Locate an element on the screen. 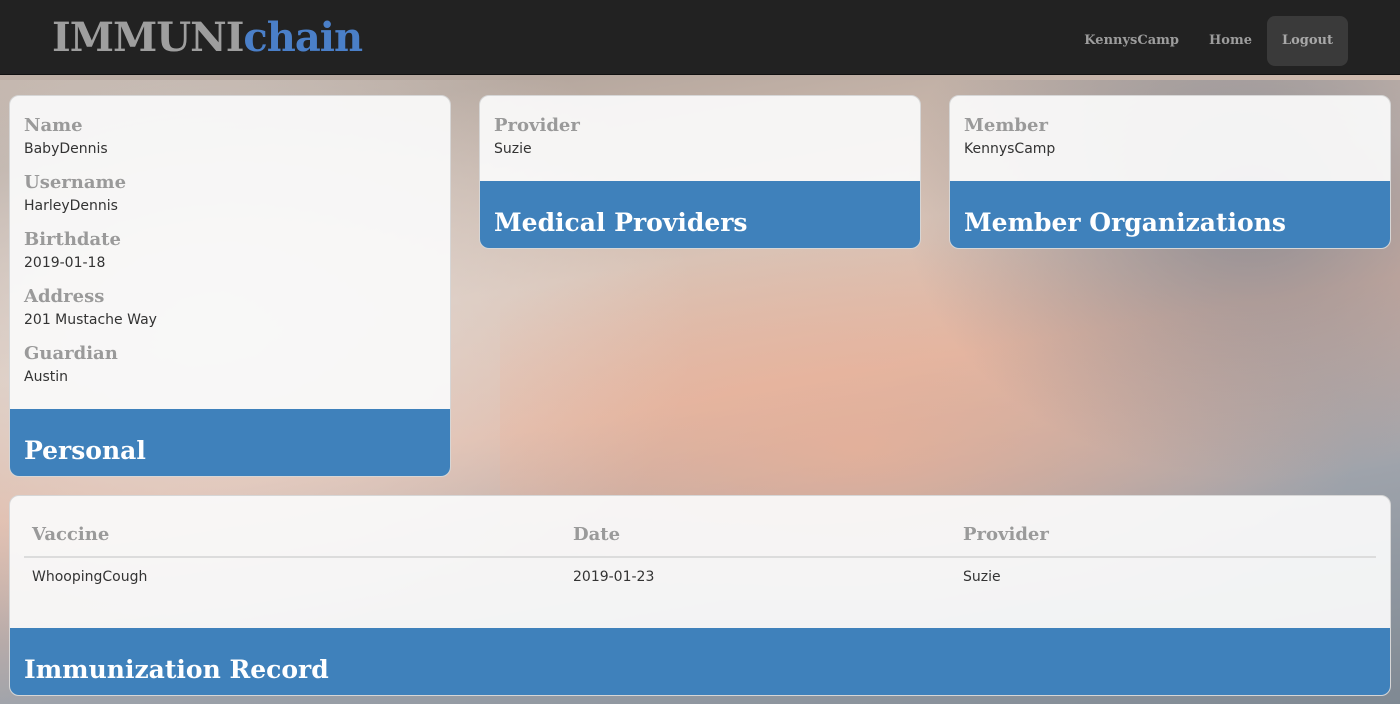  birthdate-value: 2019-01-18 is located at coordinates (65, 263).